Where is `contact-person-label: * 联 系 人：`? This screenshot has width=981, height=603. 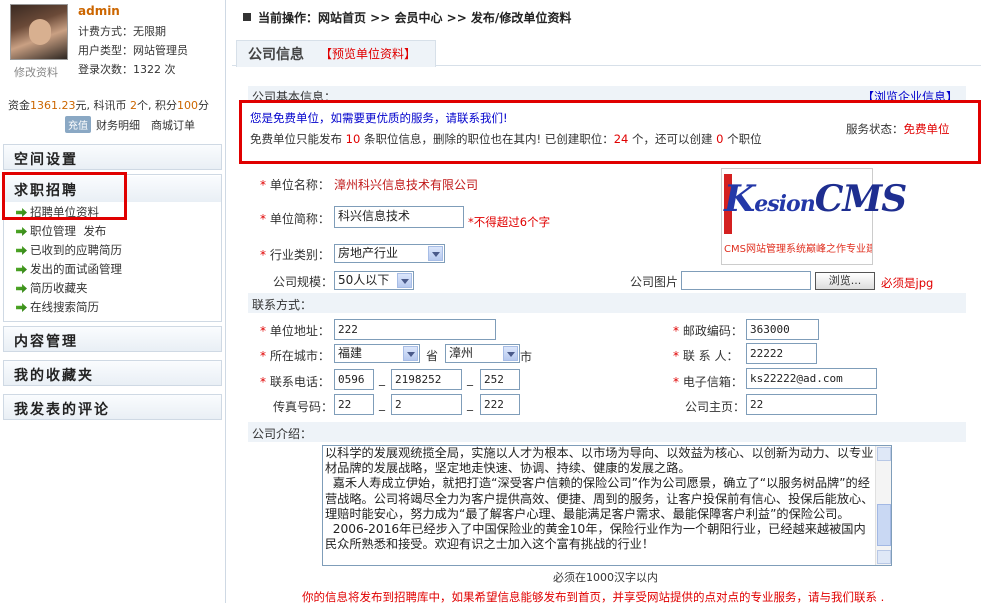
contact-person-label: * 联 系 人： is located at coordinates (706, 356).